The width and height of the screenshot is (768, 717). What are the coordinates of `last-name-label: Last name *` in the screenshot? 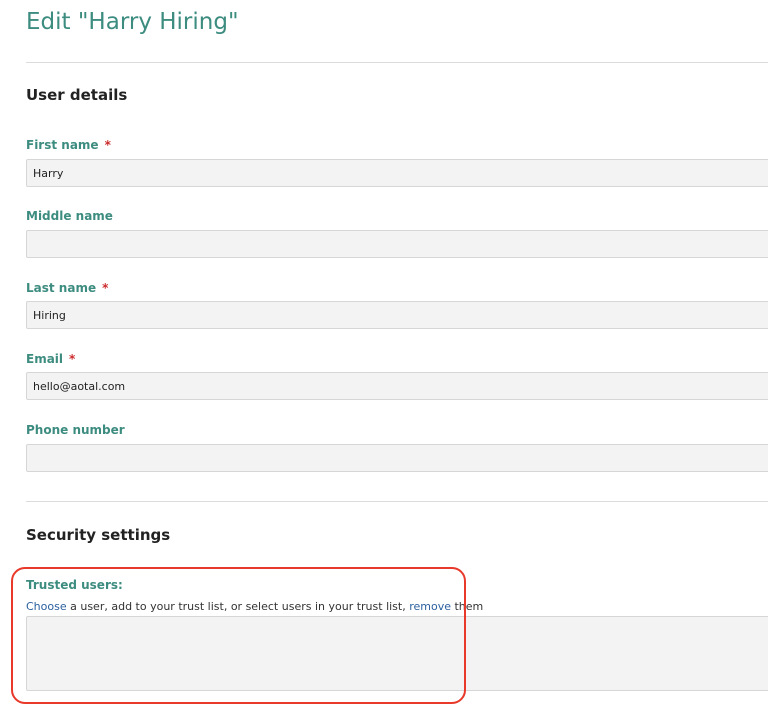 It's located at (67, 288).